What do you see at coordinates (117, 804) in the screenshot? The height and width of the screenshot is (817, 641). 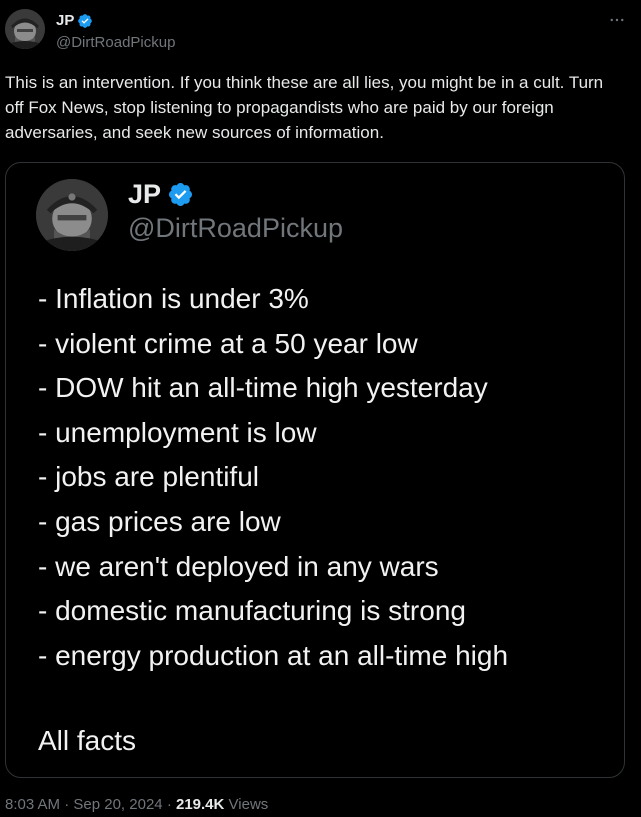 I see `tweet-date: Sep 20, 2024` at bounding box center [117, 804].